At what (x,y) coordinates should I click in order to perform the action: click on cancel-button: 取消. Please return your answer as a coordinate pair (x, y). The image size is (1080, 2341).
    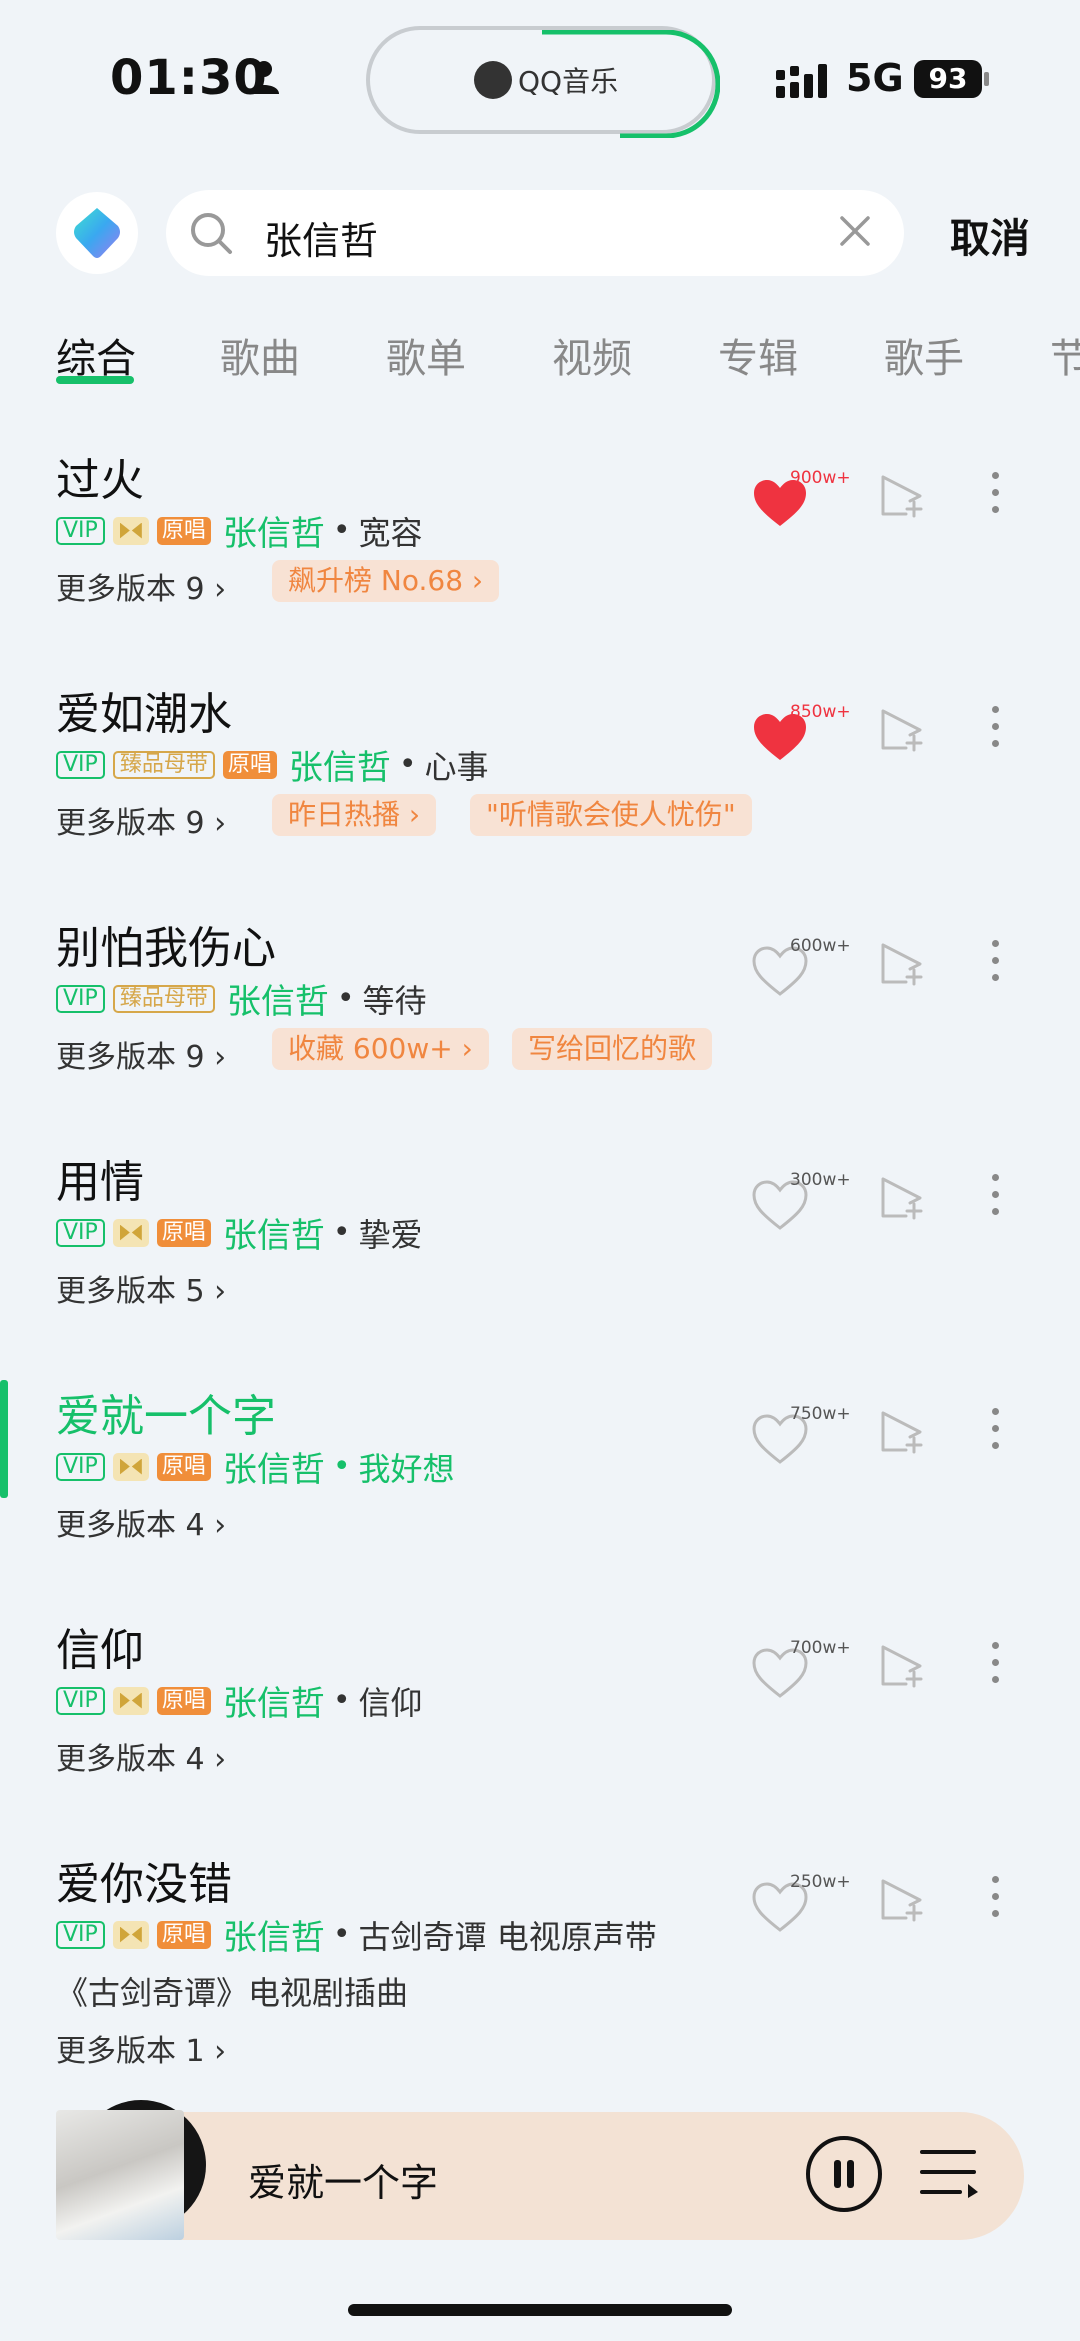
    Looking at the image, I should click on (990, 235).